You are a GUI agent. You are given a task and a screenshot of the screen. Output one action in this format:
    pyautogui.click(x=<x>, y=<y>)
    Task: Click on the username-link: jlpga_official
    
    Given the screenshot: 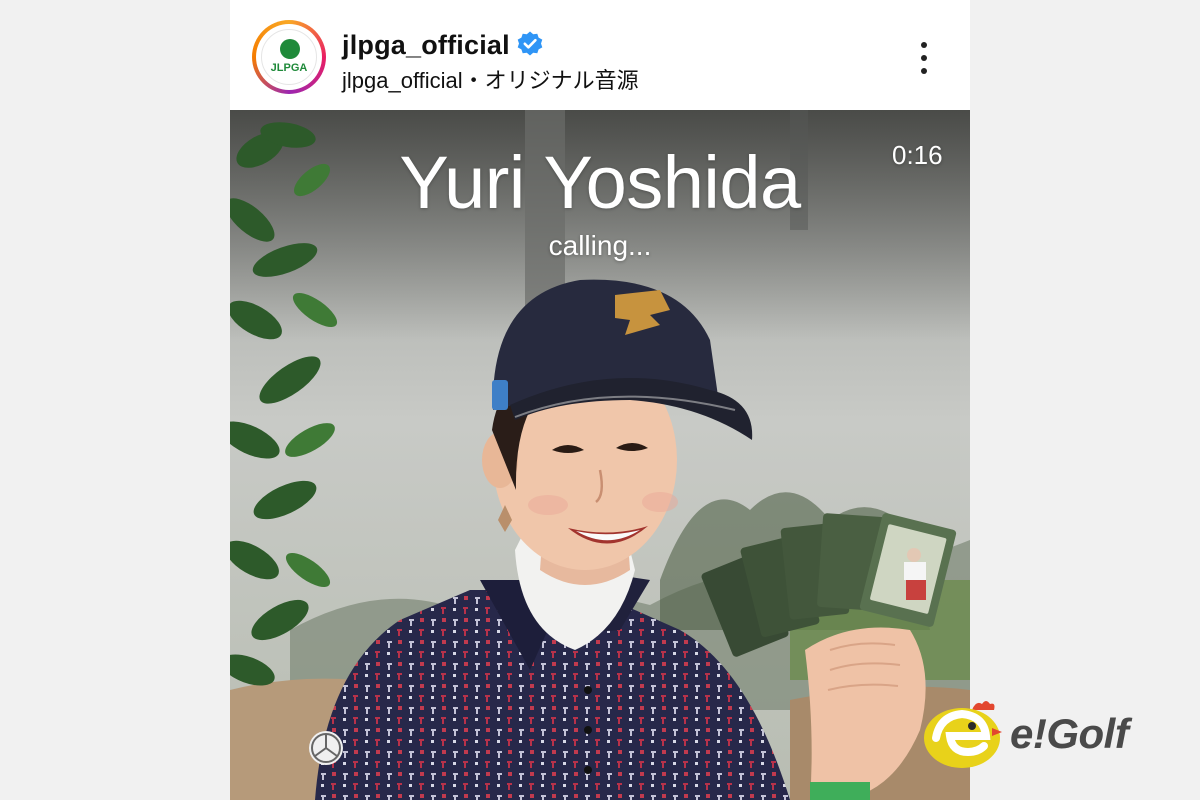 What is the action you would take?
    pyautogui.click(x=426, y=45)
    